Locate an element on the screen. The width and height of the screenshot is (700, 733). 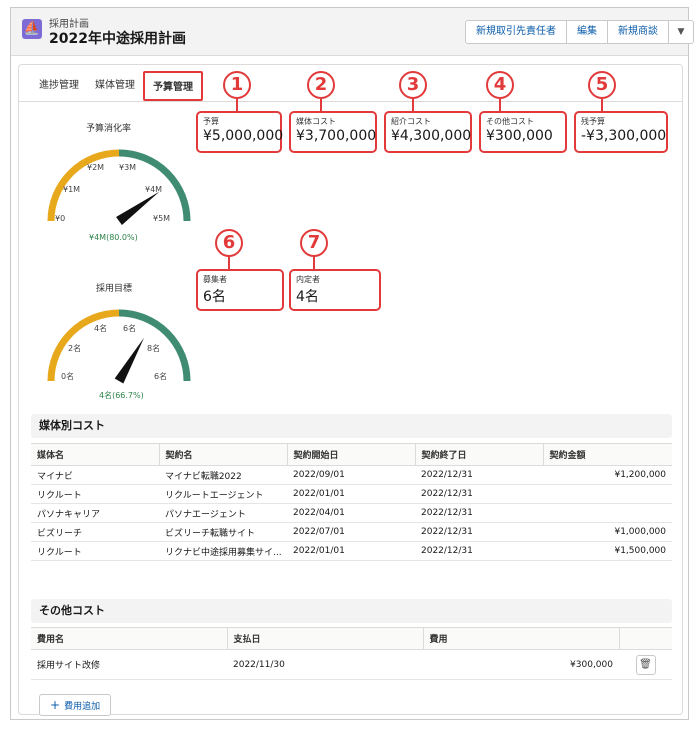
metric-label: 紹介コスト is located at coordinates (411, 121).